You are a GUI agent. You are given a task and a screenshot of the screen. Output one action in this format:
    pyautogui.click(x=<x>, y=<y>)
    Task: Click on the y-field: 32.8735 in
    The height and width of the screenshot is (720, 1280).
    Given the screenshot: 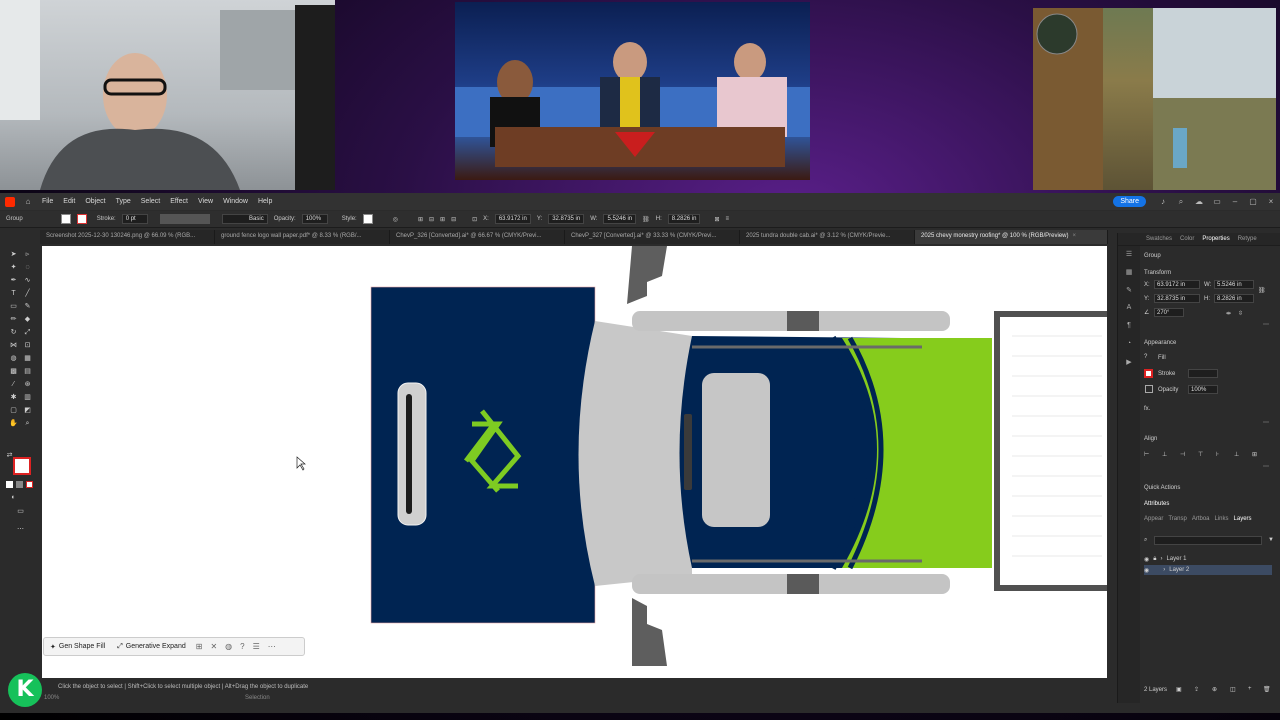 What is the action you would take?
    pyautogui.click(x=566, y=219)
    